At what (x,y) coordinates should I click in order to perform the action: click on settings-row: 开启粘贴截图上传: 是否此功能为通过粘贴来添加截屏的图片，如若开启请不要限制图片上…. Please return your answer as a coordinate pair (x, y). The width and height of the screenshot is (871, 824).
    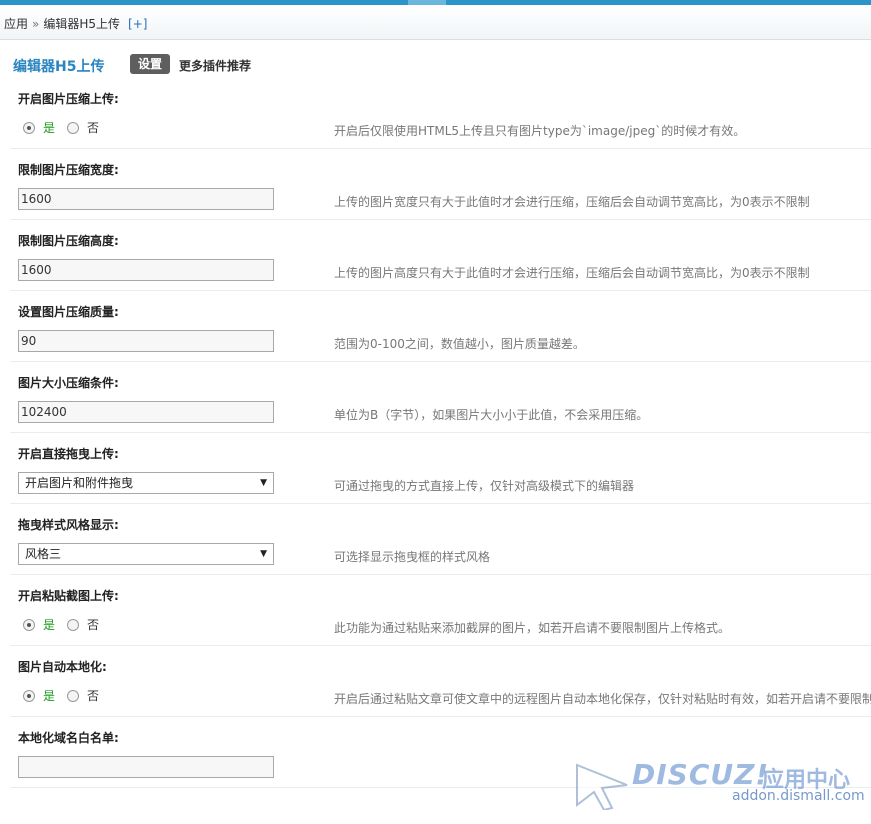
    Looking at the image, I should click on (435, 622).